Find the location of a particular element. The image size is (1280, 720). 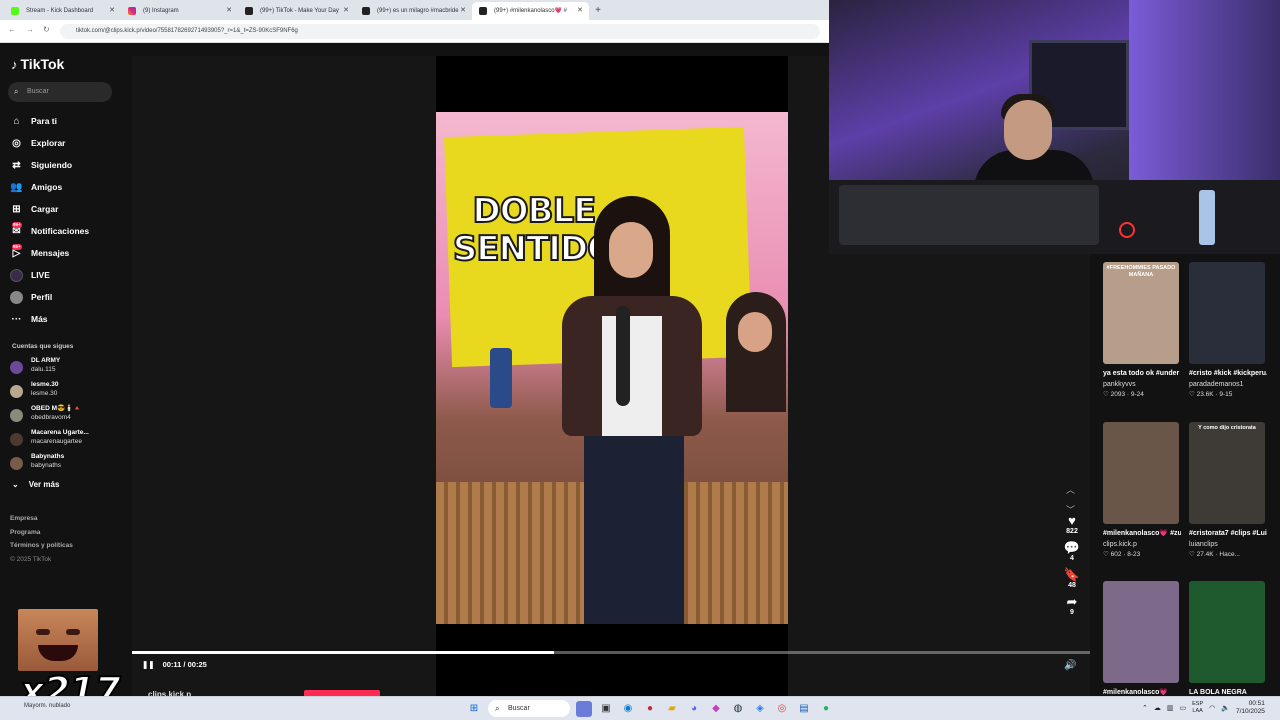

chevron-up-icon: ⌃ is located at coordinates (1145, 708).